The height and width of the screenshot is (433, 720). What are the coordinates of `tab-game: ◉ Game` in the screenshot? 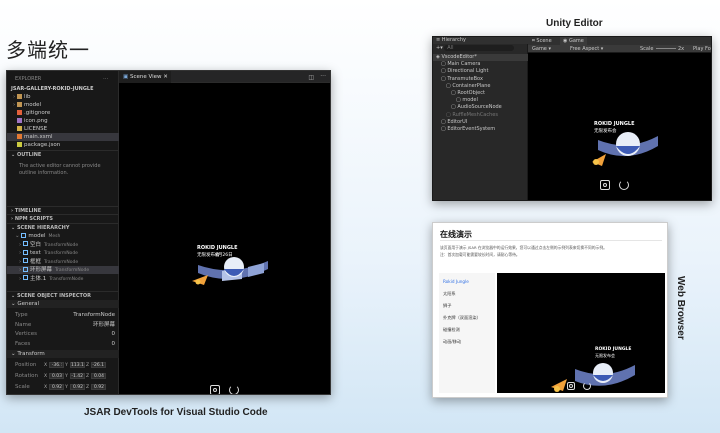 It's located at (573, 41).